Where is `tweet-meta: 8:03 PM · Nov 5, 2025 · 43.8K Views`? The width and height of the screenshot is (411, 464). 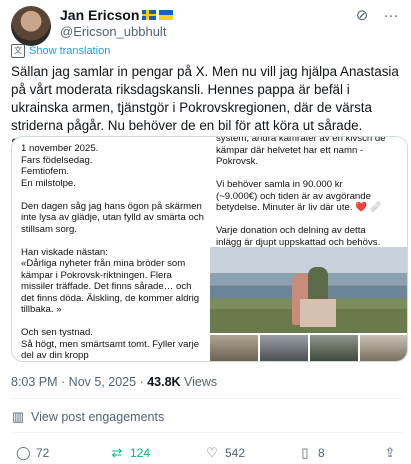 tweet-meta: 8:03 PM · Nov 5, 2025 · 43.8K Views is located at coordinates (114, 382).